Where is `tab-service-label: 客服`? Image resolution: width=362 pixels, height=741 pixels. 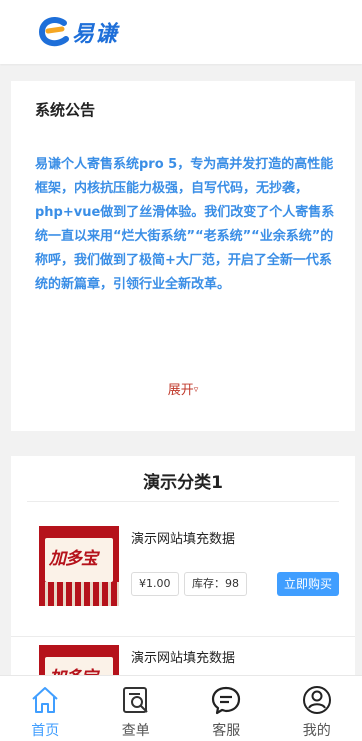 tab-service-label: 客服 is located at coordinates (226, 731).